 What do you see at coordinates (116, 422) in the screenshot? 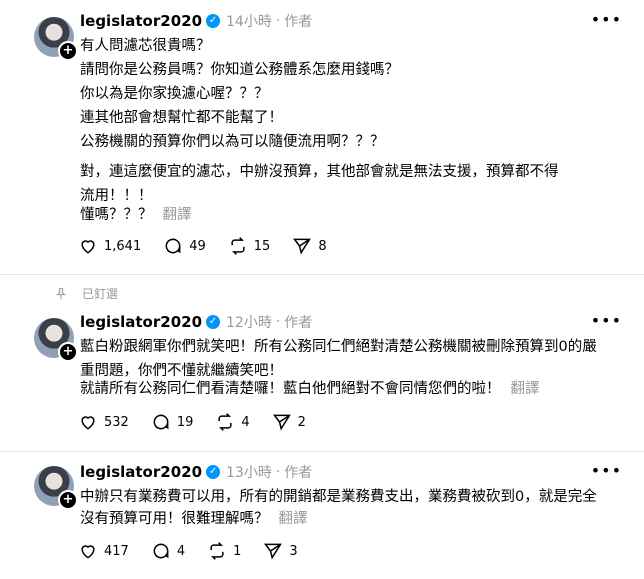
I see `like-count: 532` at bounding box center [116, 422].